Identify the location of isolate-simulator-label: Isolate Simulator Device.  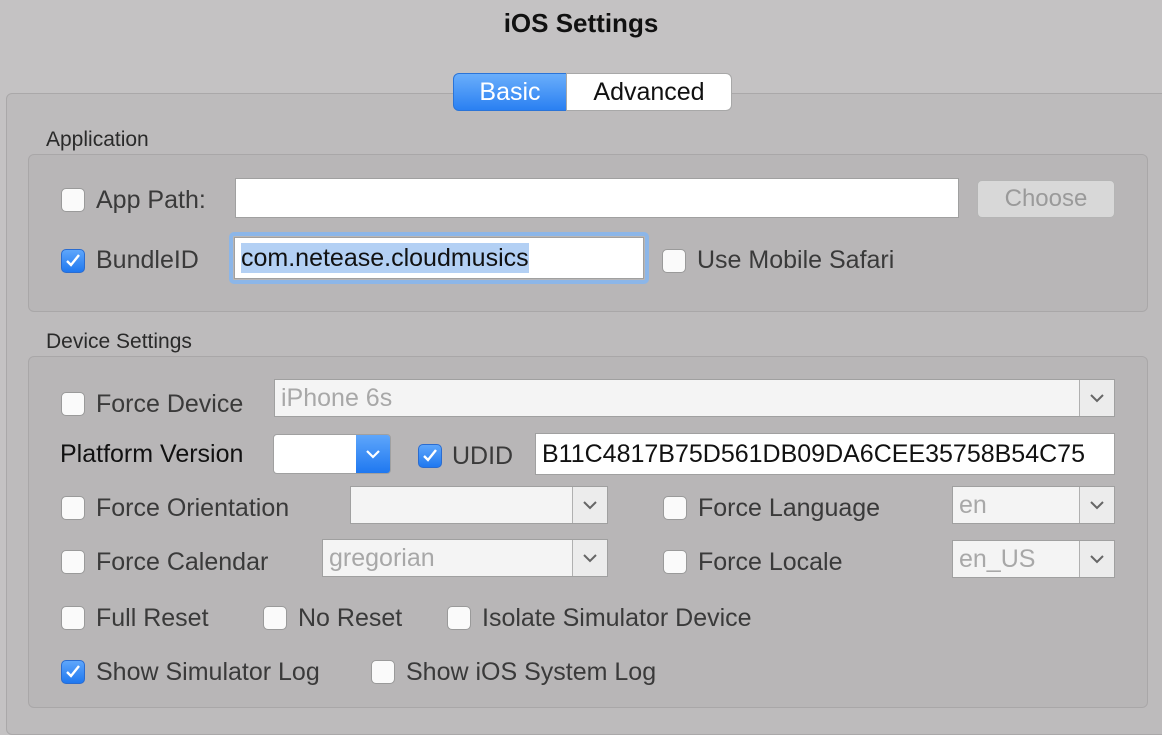
(617, 618).